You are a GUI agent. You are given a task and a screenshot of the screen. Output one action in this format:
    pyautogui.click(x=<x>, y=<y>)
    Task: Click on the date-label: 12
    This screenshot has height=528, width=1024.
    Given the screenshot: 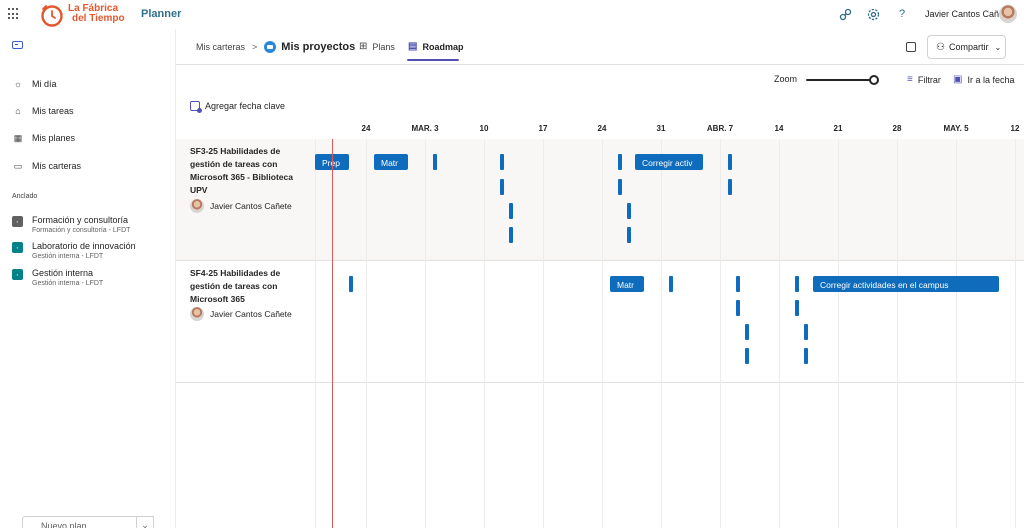 What is the action you would take?
    pyautogui.click(x=1015, y=128)
    